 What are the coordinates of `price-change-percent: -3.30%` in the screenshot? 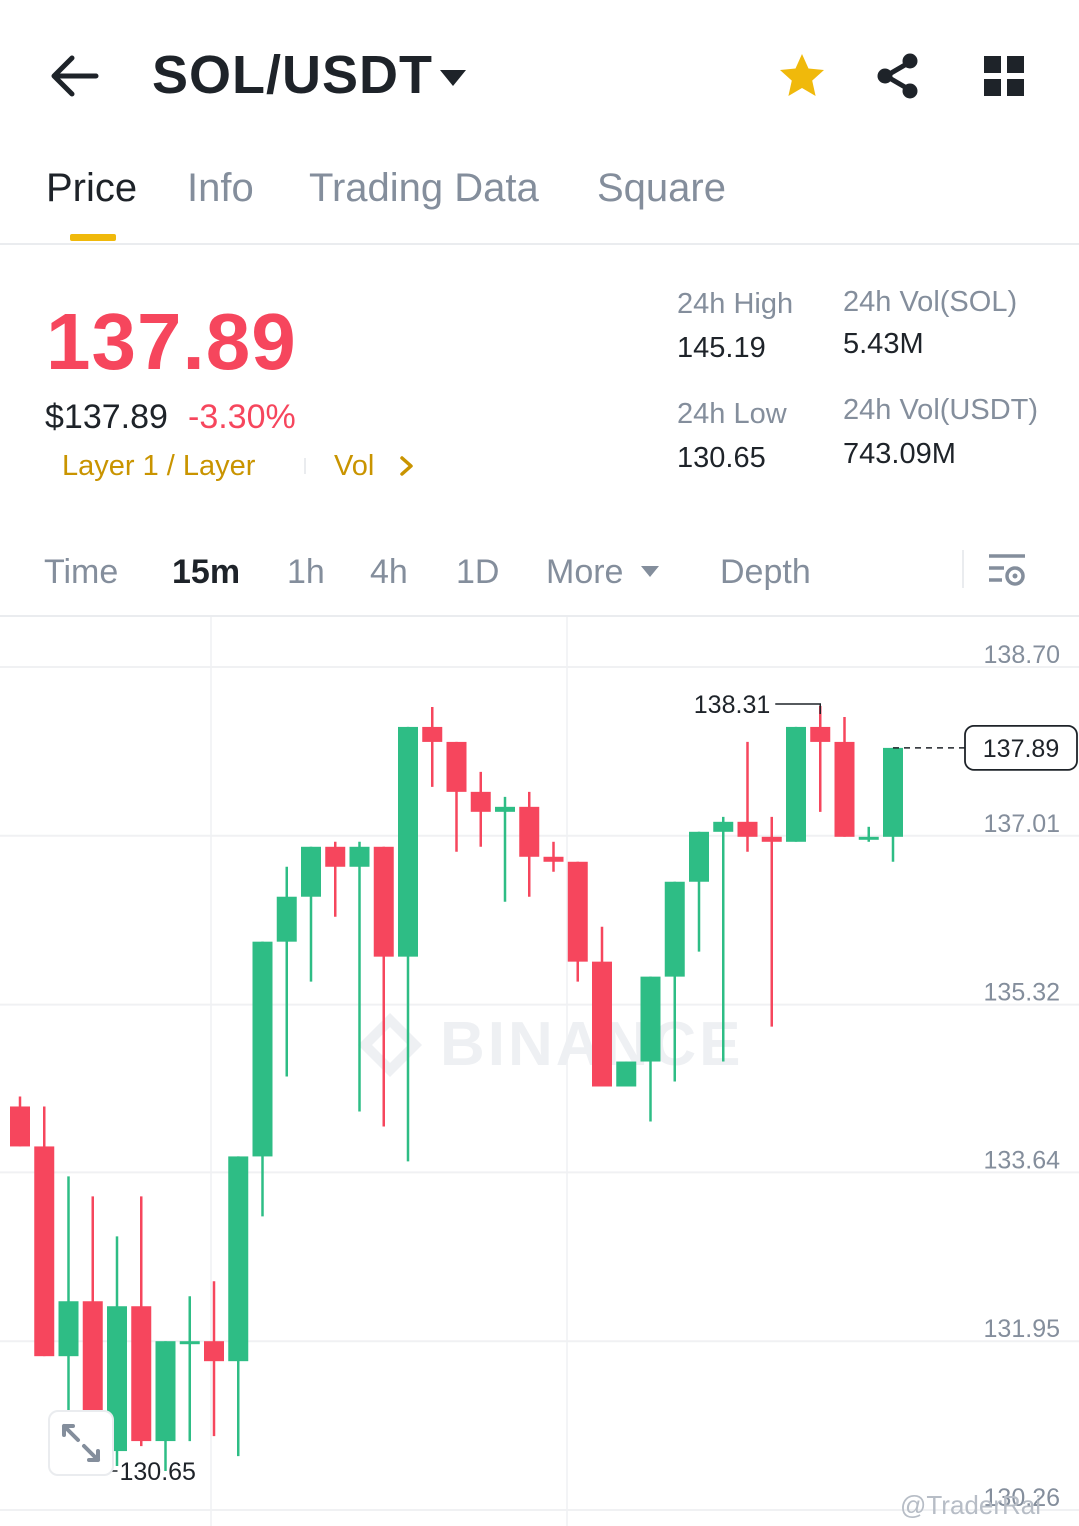 It's located at (242, 417).